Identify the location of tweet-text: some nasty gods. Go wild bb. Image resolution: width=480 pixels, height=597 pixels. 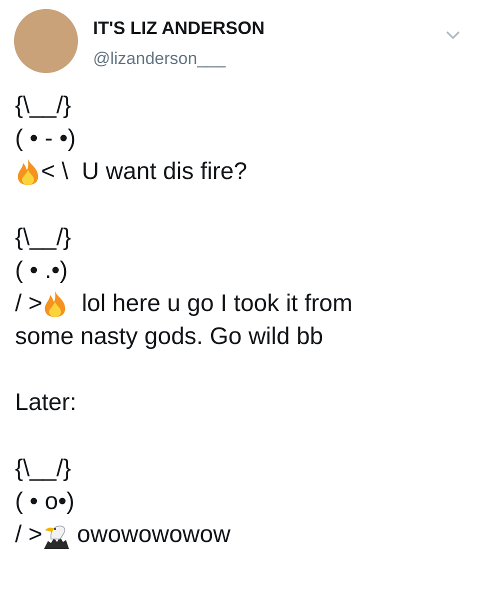
(169, 337).